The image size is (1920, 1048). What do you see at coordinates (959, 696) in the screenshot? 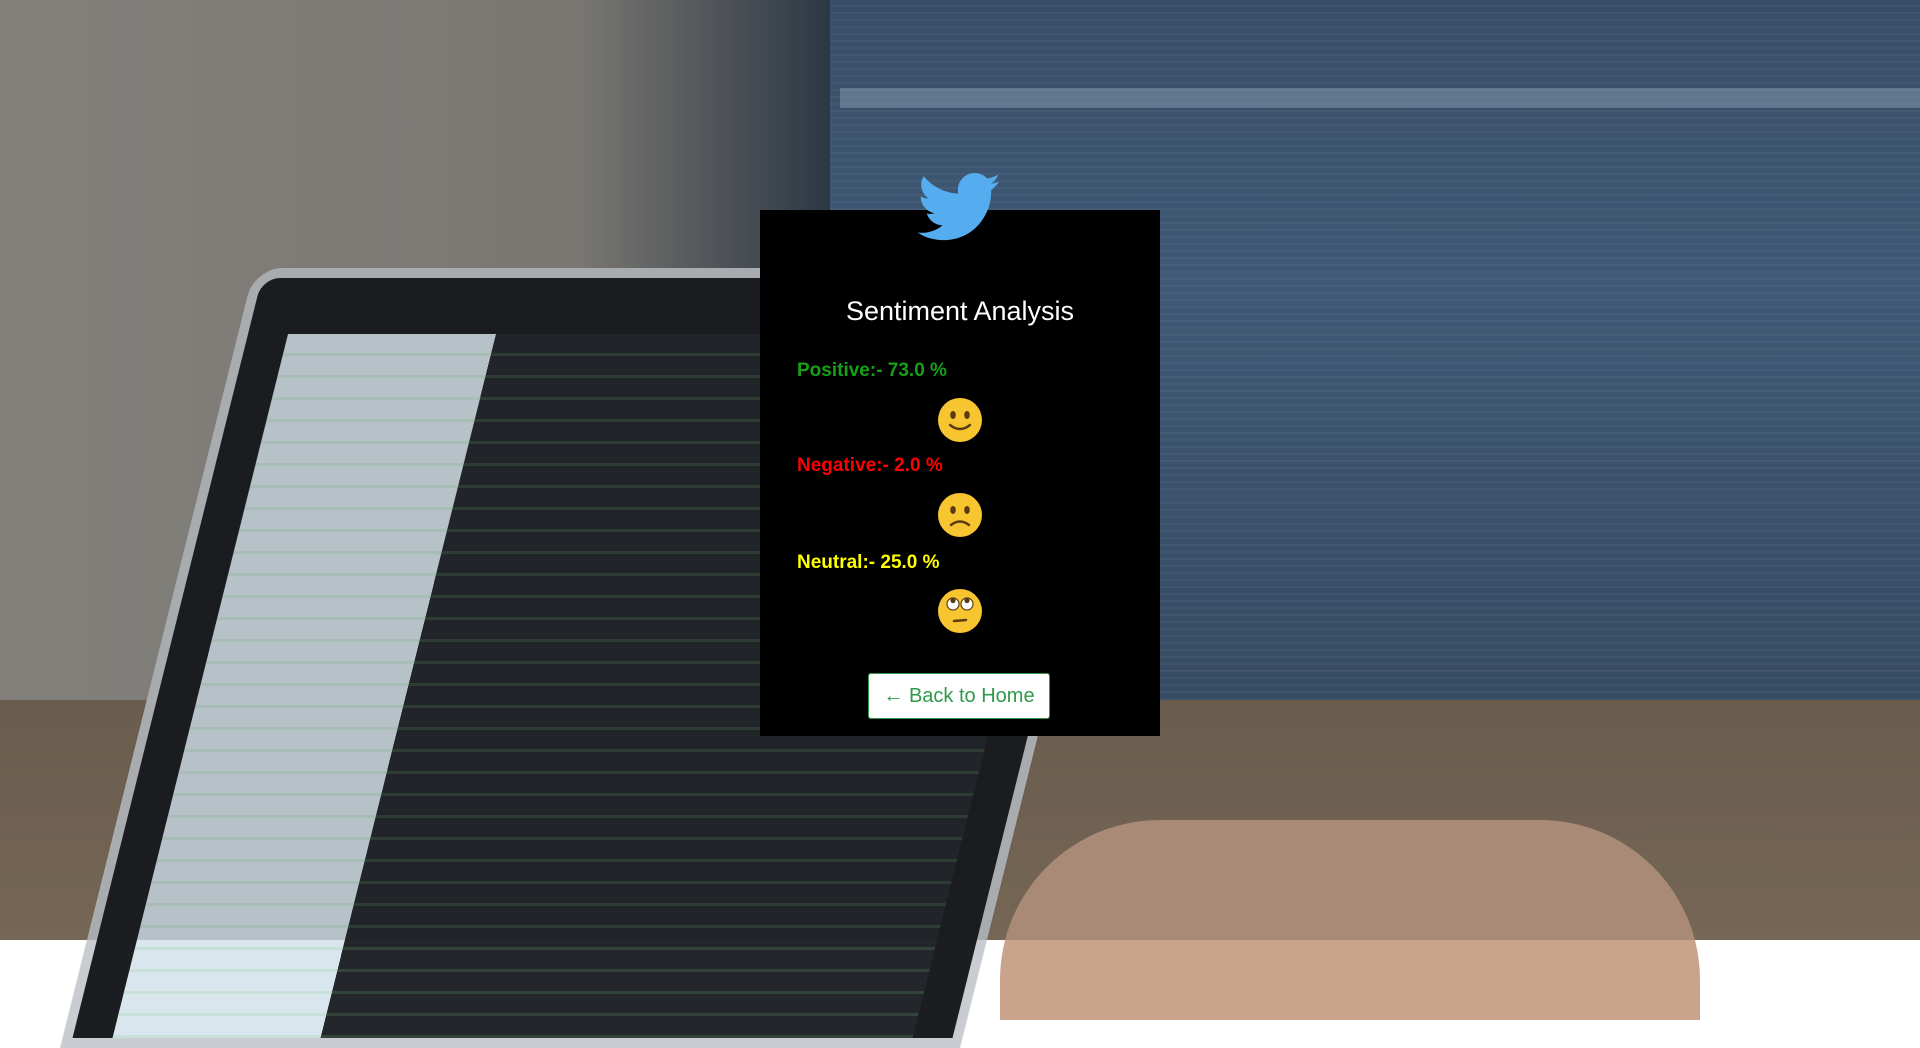
I see `back-to-home-button: ← Back to Home` at bounding box center [959, 696].